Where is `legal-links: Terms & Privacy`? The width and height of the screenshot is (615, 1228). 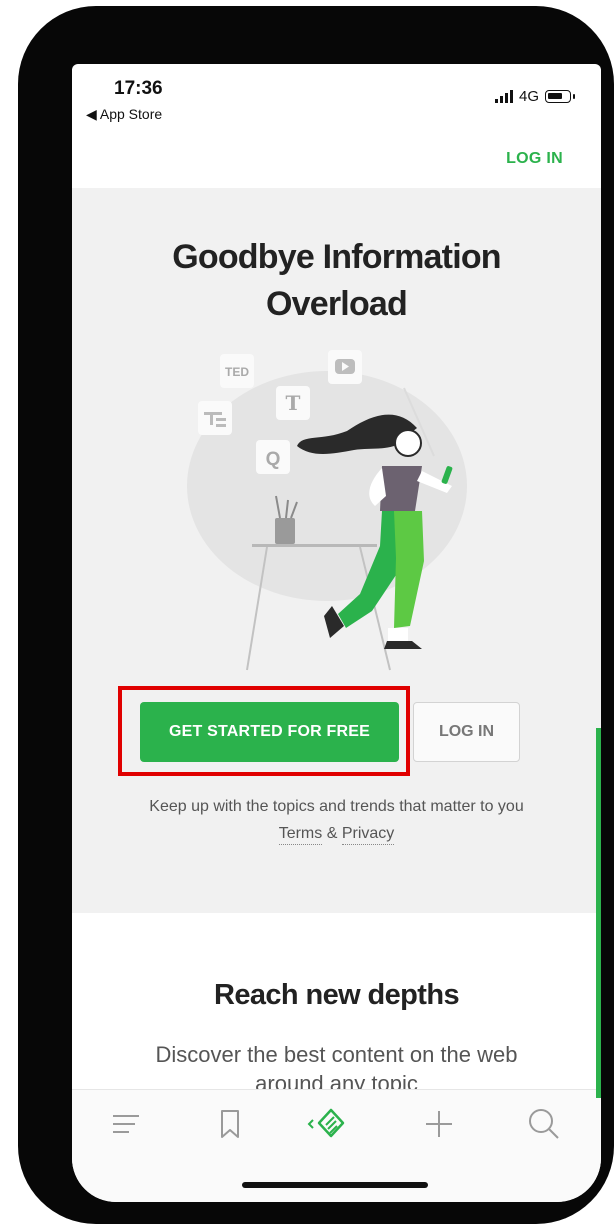 legal-links: Terms & Privacy is located at coordinates (336, 835).